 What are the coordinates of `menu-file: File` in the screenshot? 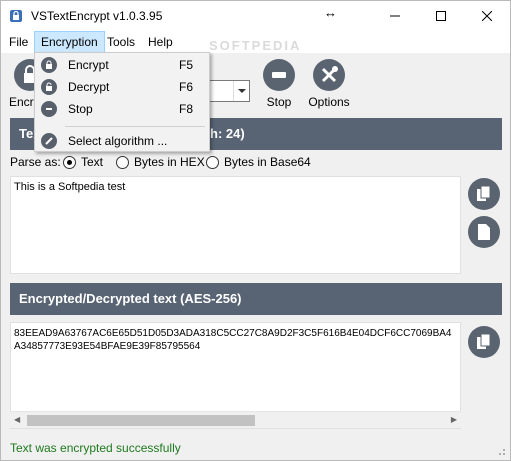 It's located at (18, 42).